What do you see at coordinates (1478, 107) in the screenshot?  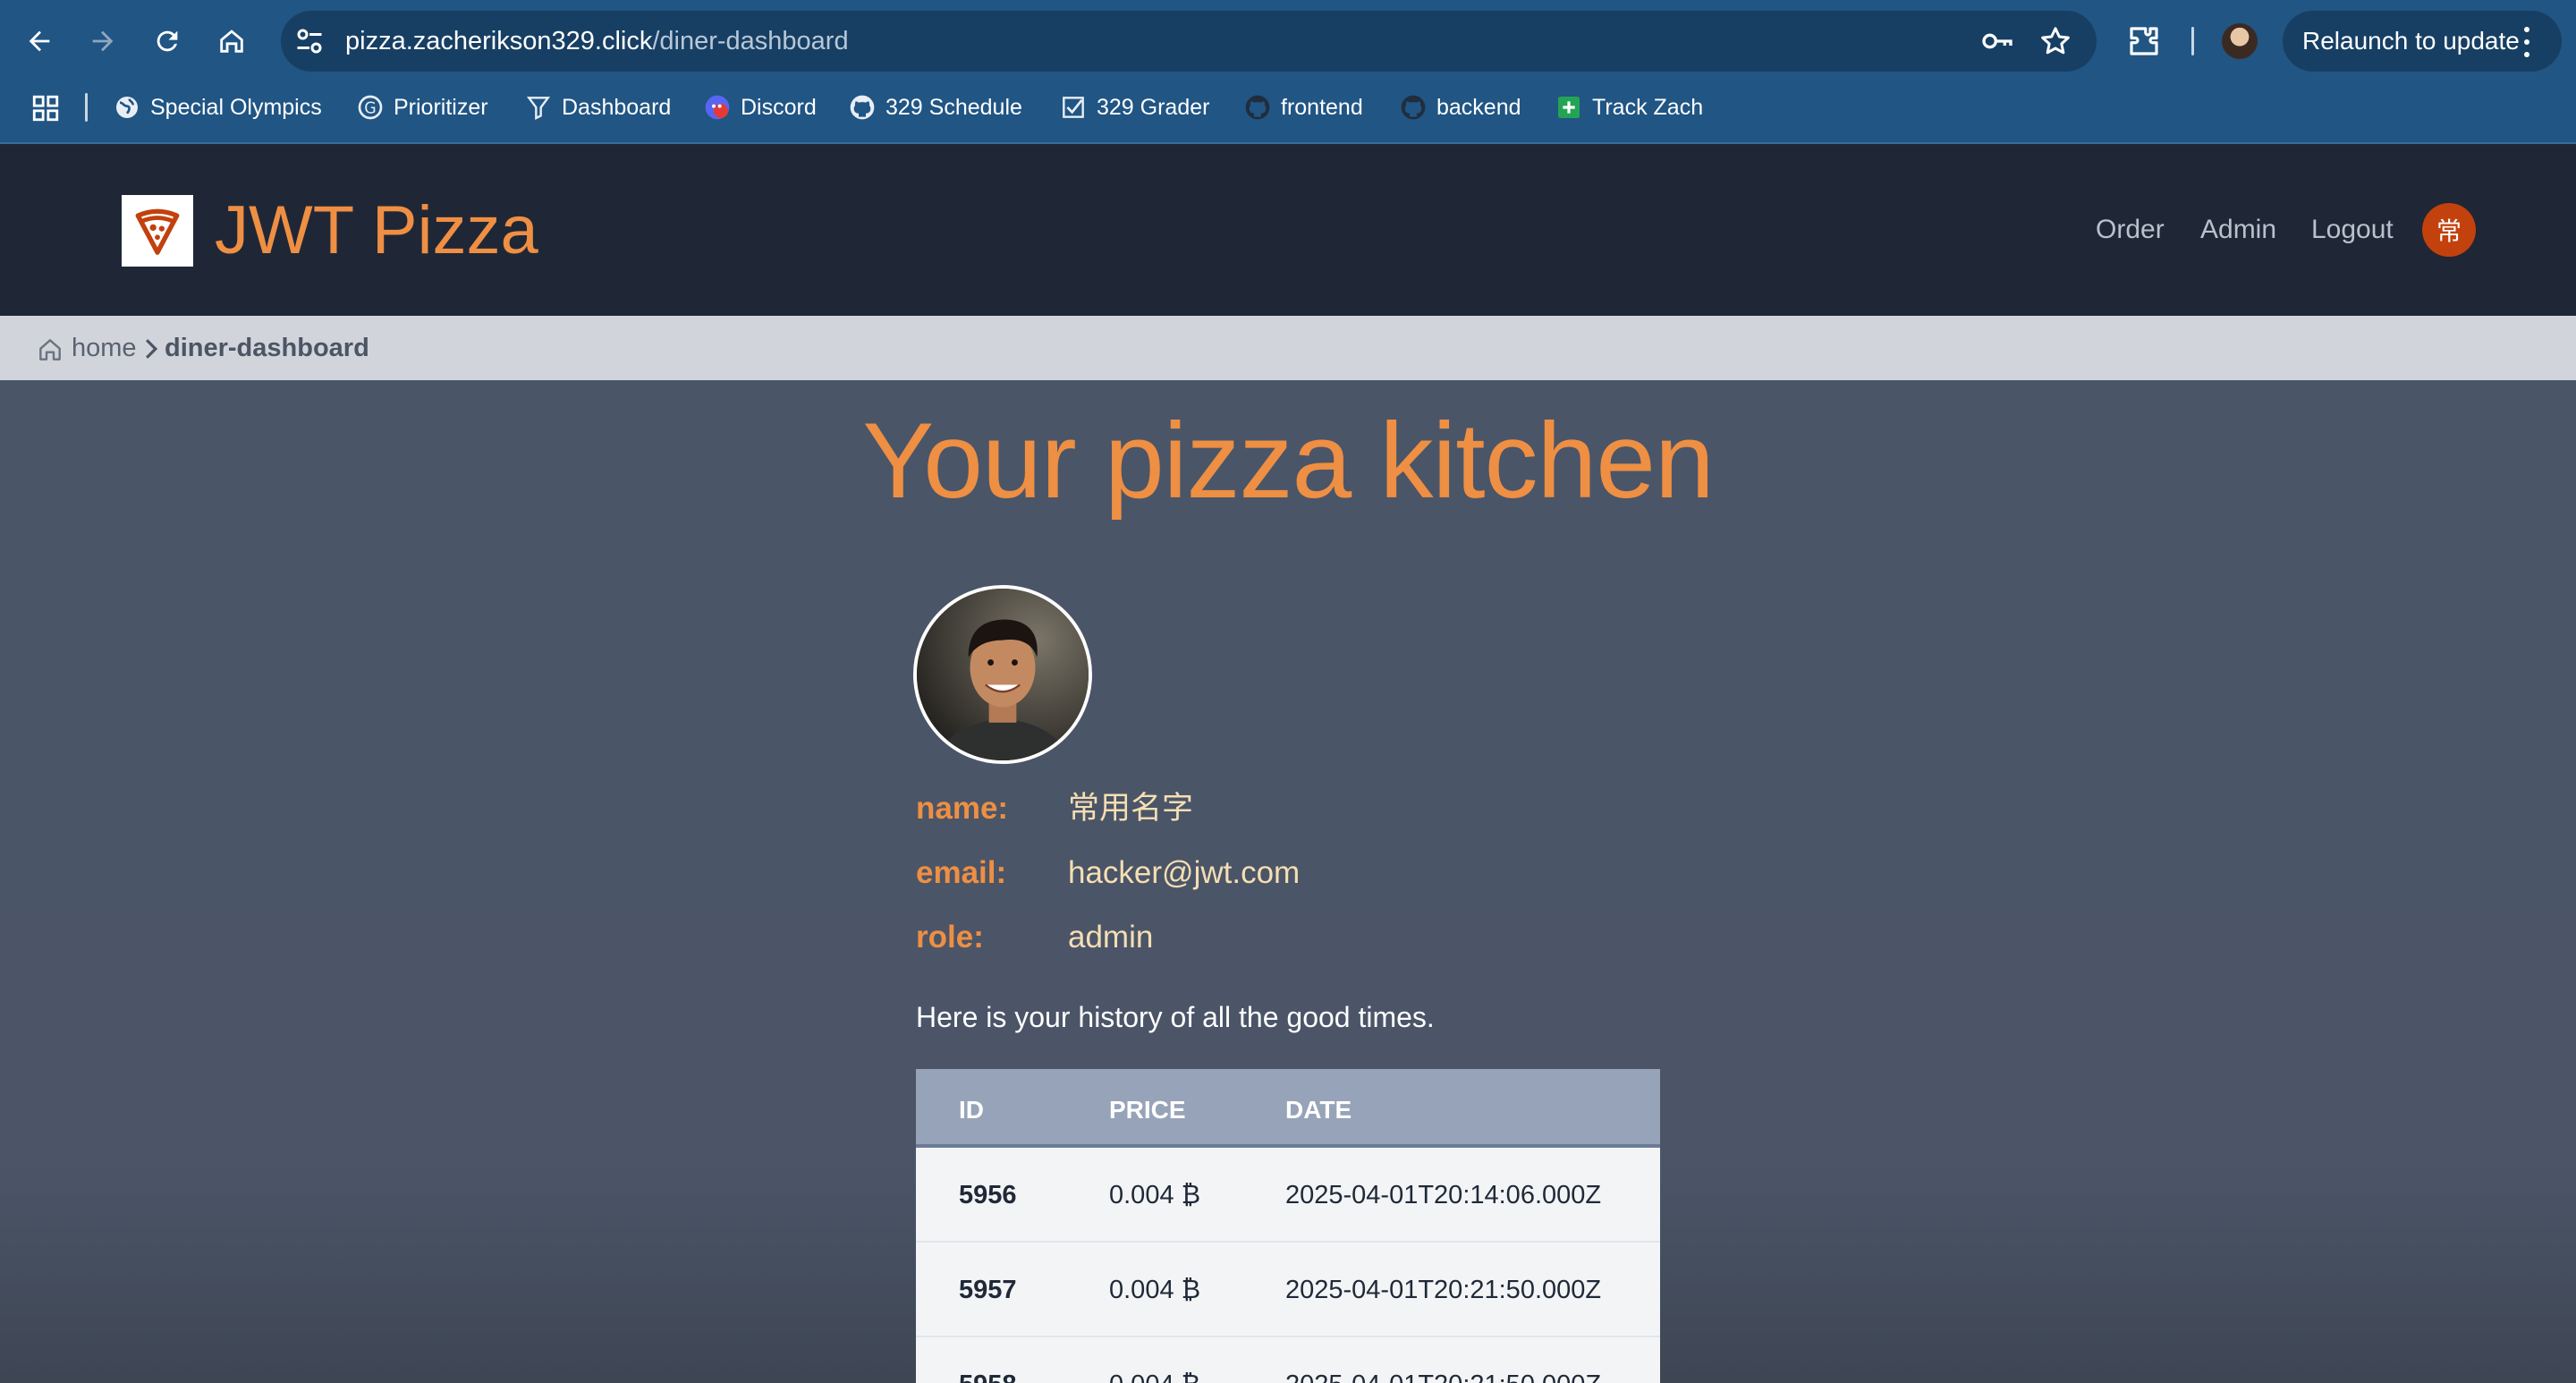 I see `bookmark-label: backend` at bounding box center [1478, 107].